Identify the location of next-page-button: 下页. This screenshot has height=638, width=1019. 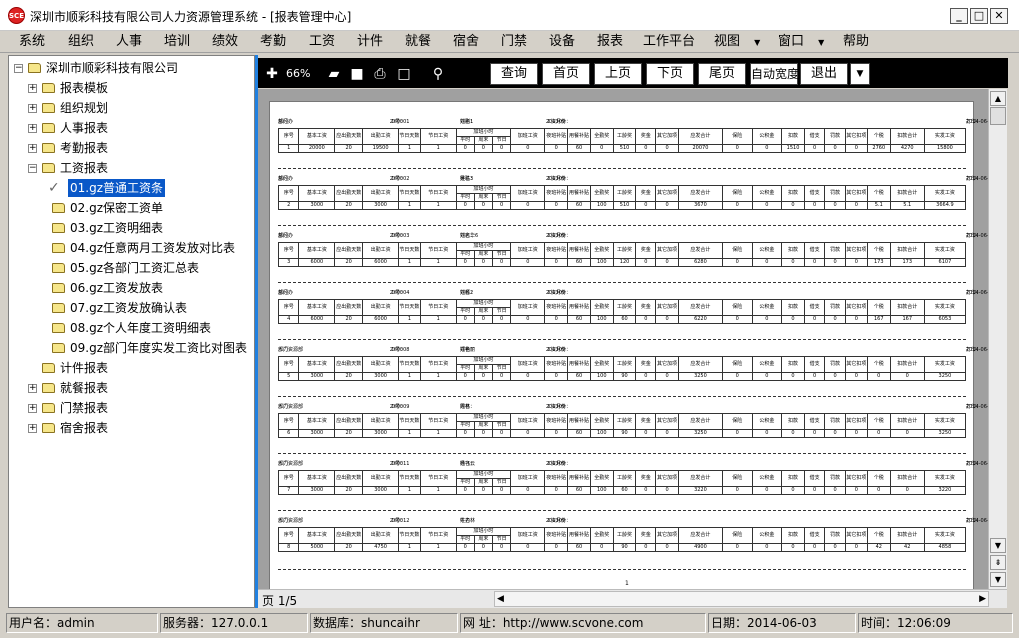
(670, 74).